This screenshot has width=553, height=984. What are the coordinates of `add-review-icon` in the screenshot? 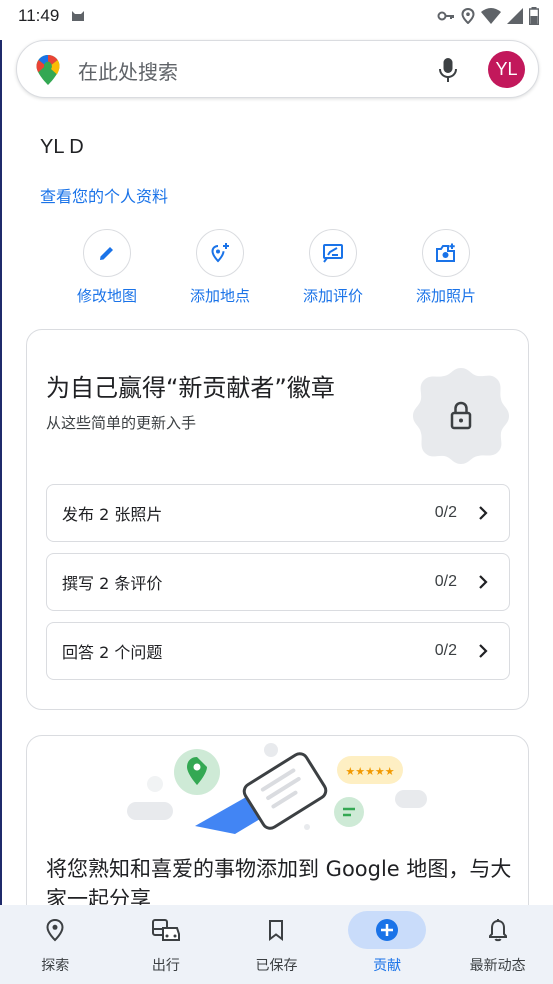 It's located at (333, 253).